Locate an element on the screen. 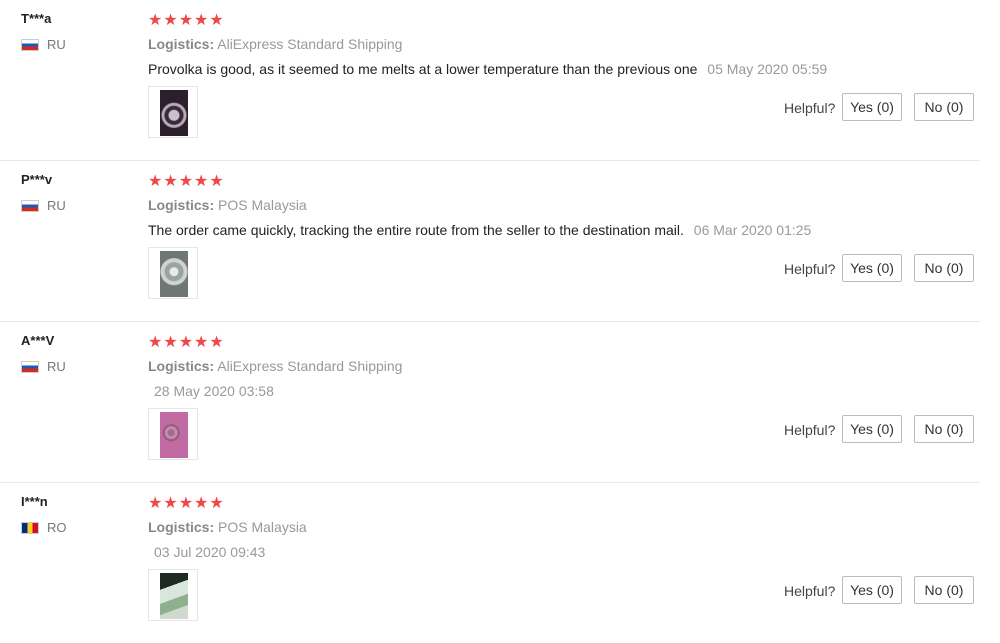  reviewer-name: T***a is located at coordinates (36, 18).